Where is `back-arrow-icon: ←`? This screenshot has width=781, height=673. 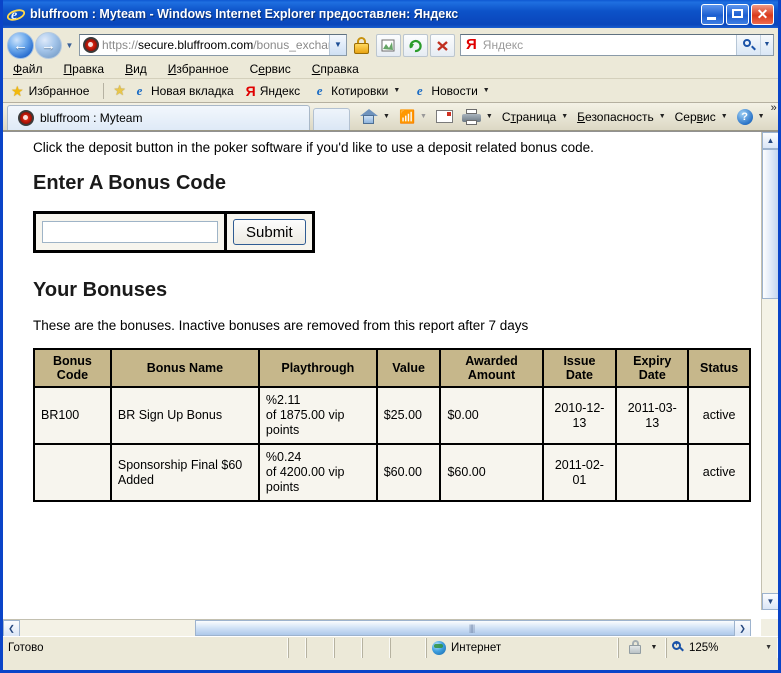
back-arrow-icon: ← is located at coordinates (20, 45).